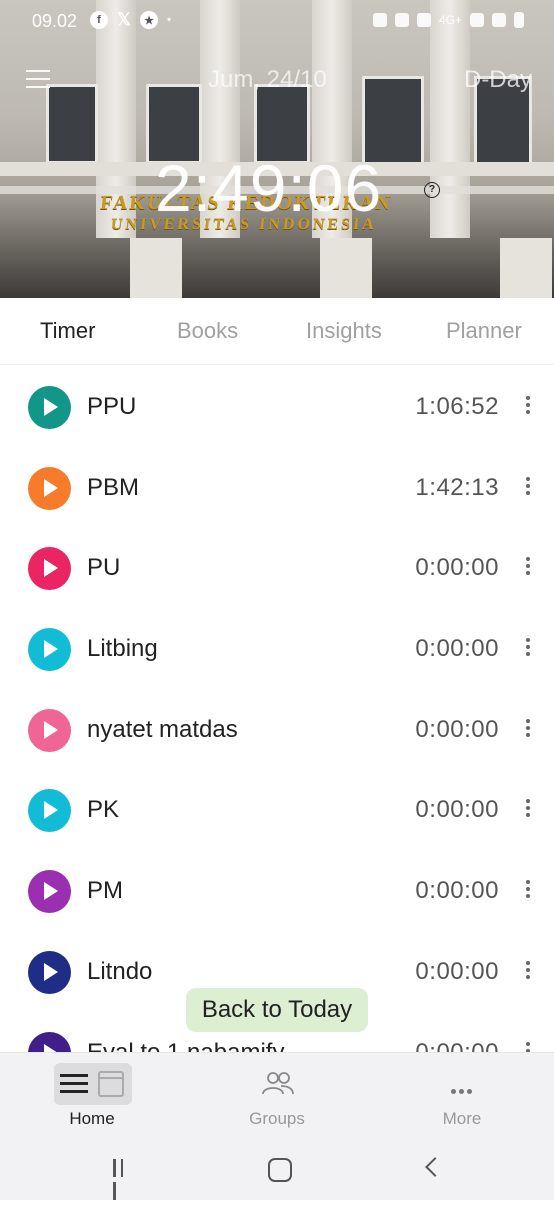 Image resolution: width=554 pixels, height=1205 pixels. I want to click on list-item: PM 0:00:00, so click(277, 890).